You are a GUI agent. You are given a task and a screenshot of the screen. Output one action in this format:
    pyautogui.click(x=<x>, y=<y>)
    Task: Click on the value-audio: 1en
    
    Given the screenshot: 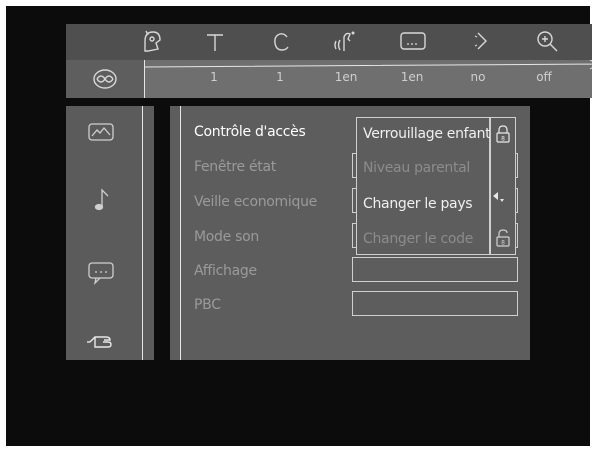 What is the action you would take?
    pyautogui.click(x=346, y=77)
    